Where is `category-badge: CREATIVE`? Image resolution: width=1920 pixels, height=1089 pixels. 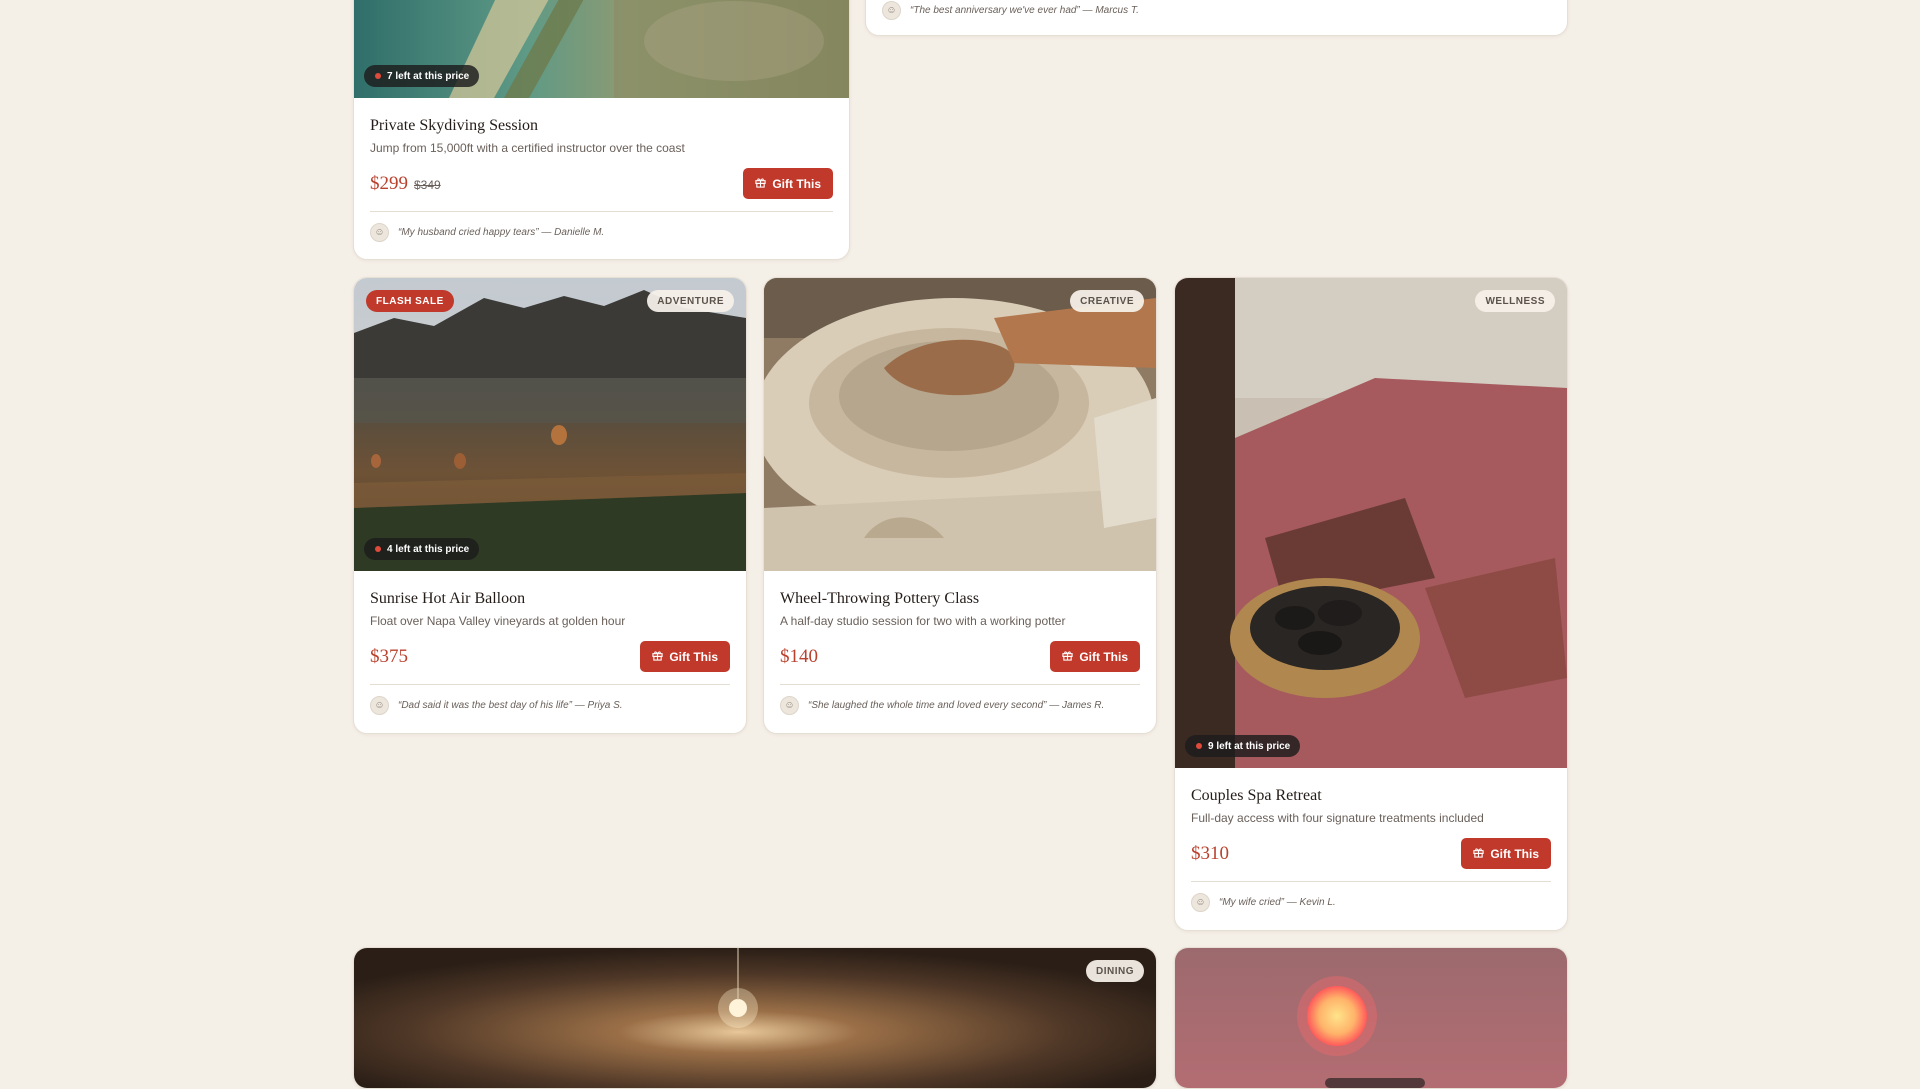 category-badge: CREATIVE is located at coordinates (1107, 301).